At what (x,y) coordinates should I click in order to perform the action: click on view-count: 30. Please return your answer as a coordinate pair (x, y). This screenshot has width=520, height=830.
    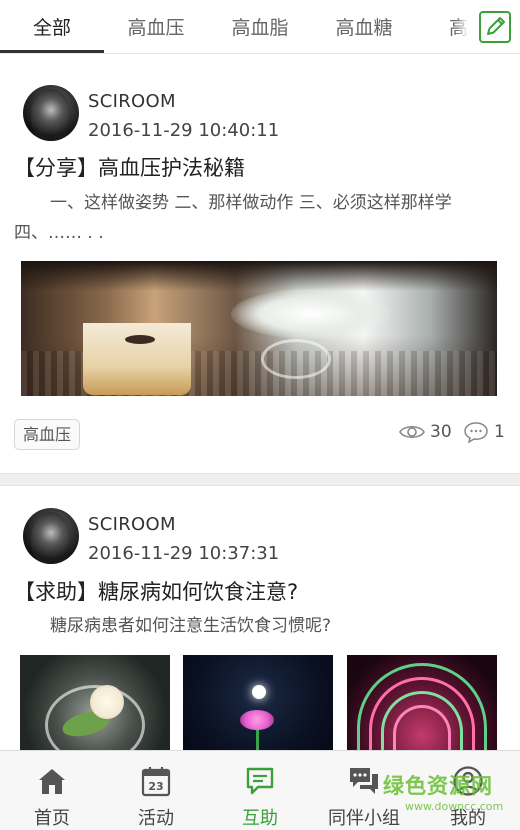
    Looking at the image, I should click on (425, 432).